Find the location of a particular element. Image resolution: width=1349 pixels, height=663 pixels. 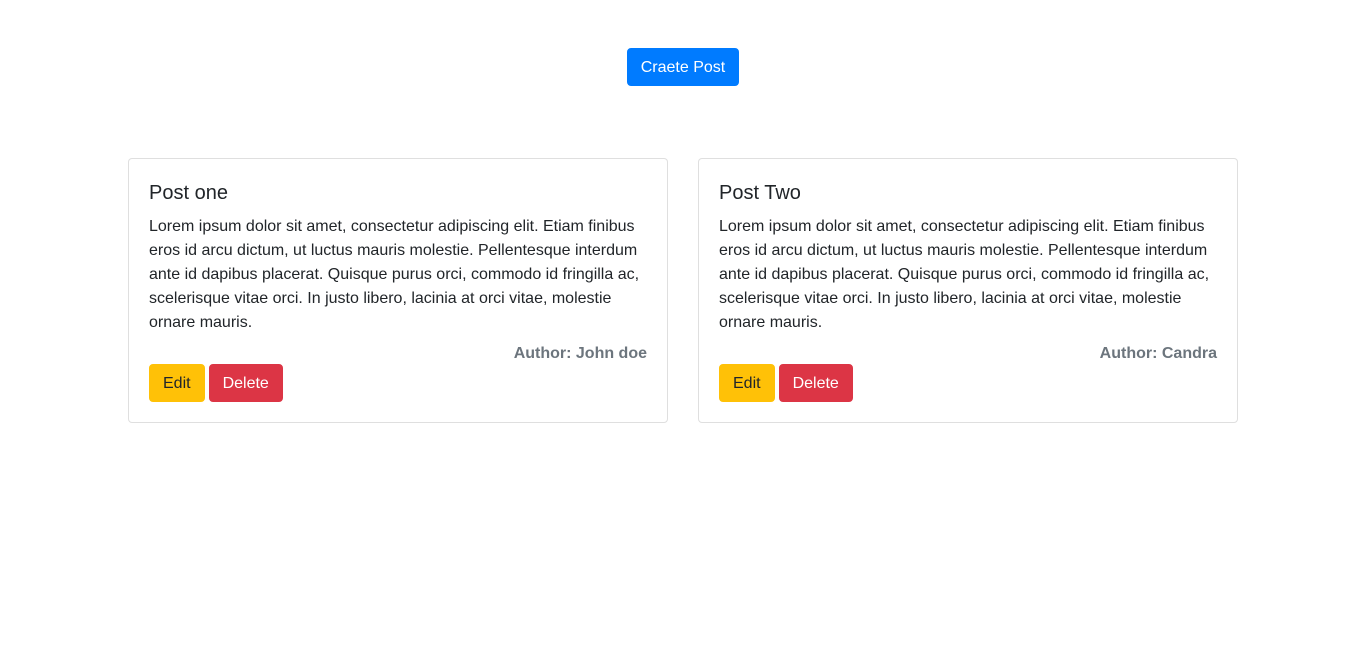

create-post-container: Craete Post is located at coordinates (674, 67).